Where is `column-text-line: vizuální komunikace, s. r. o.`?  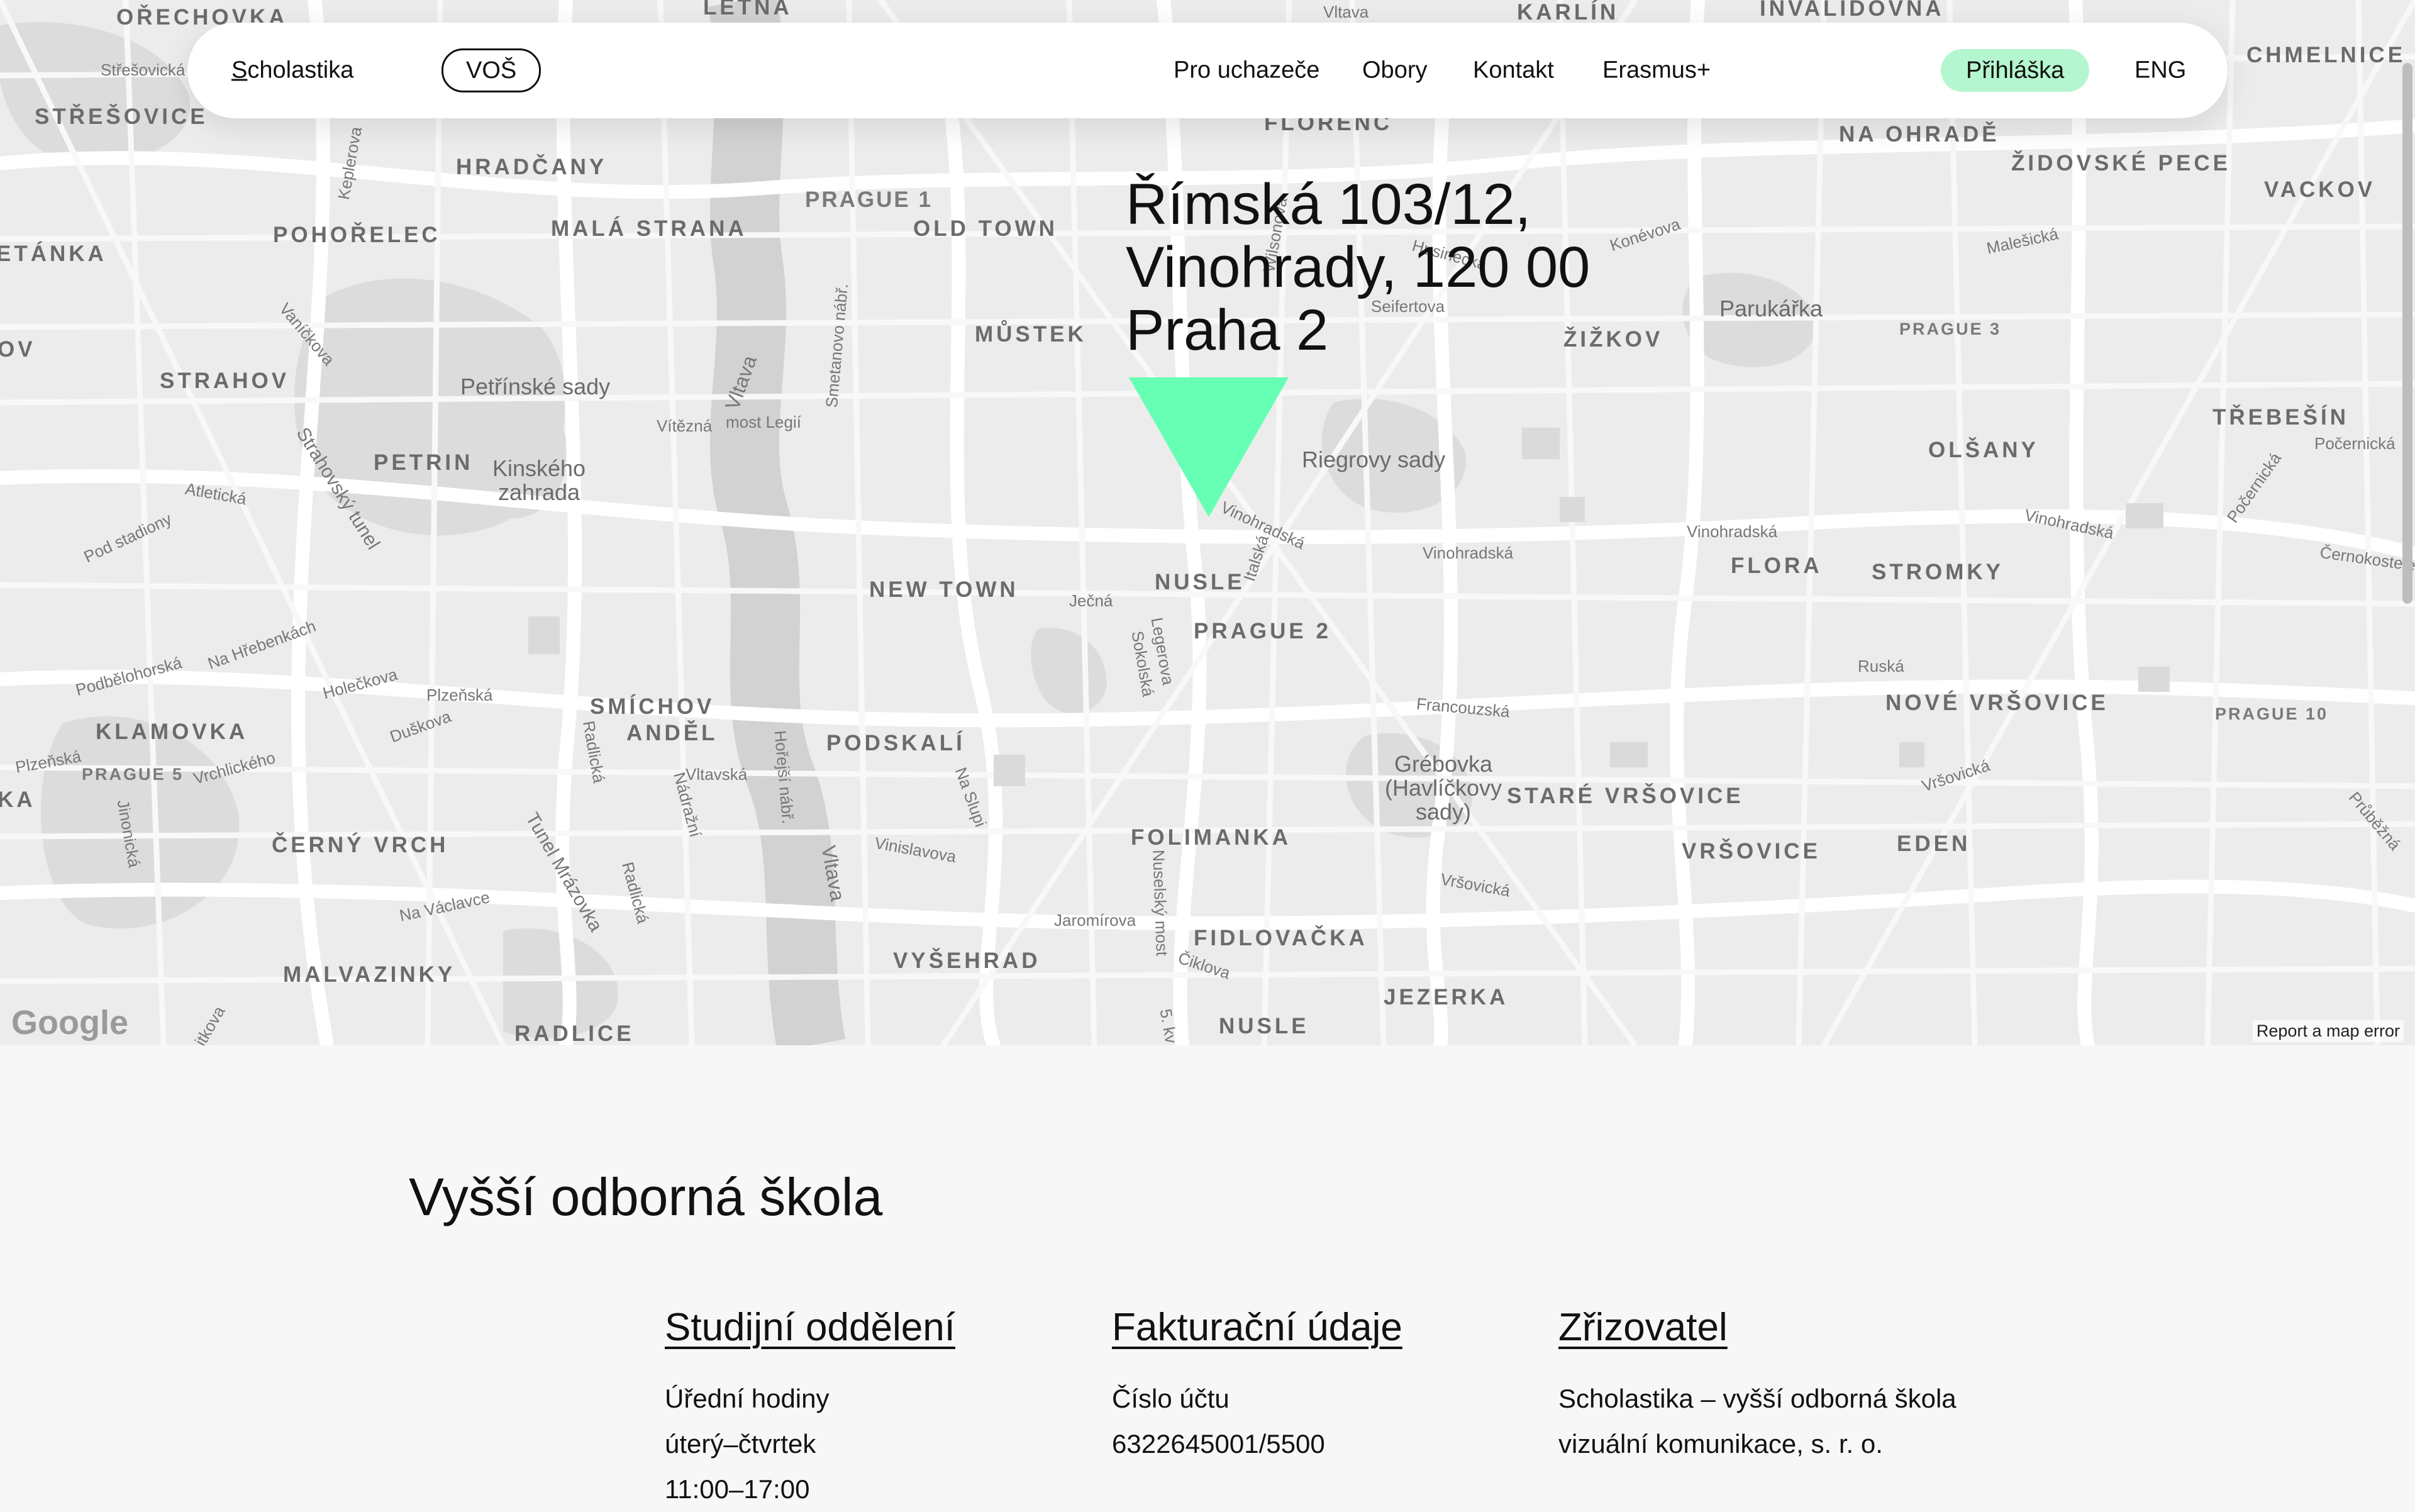 column-text-line: vizuální komunikace, s. r. o. is located at coordinates (1720, 1444).